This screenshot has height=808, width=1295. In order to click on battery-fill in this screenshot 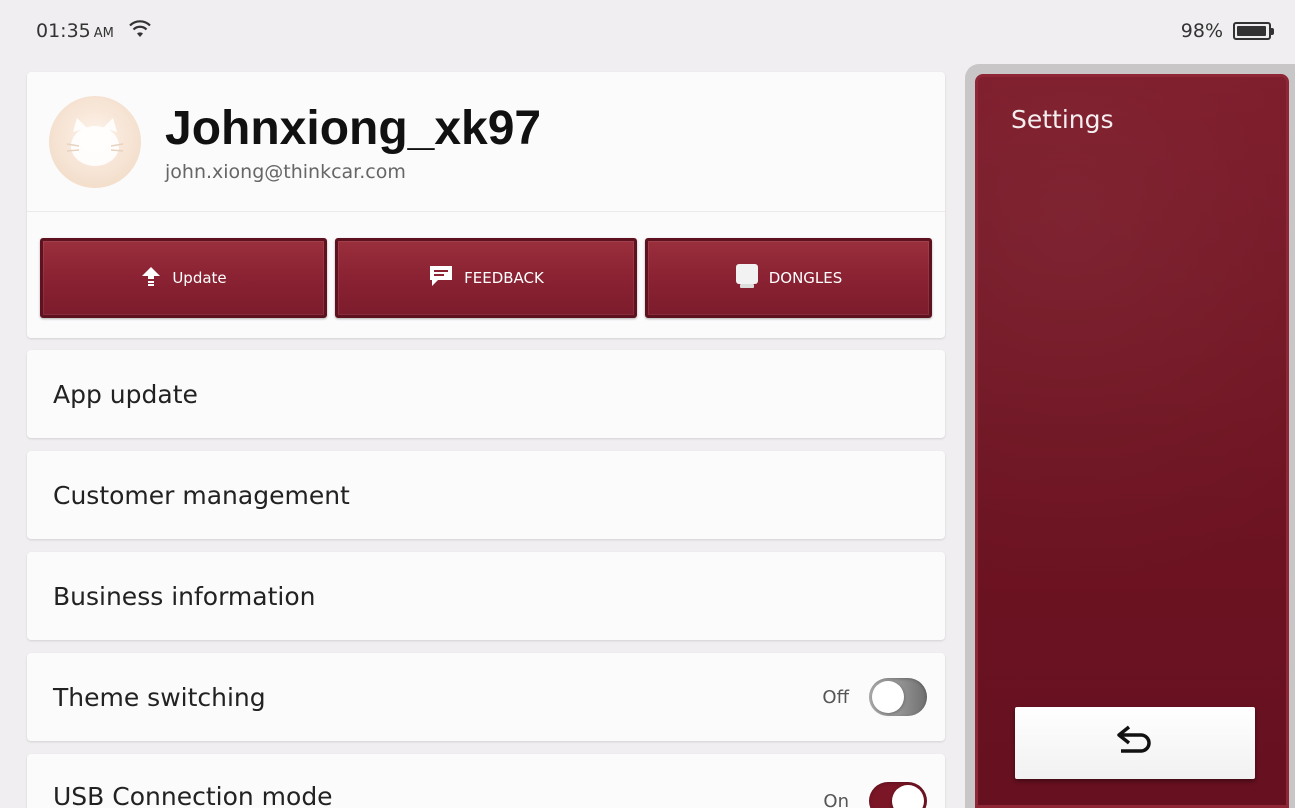, I will do `click(1252, 31)`.